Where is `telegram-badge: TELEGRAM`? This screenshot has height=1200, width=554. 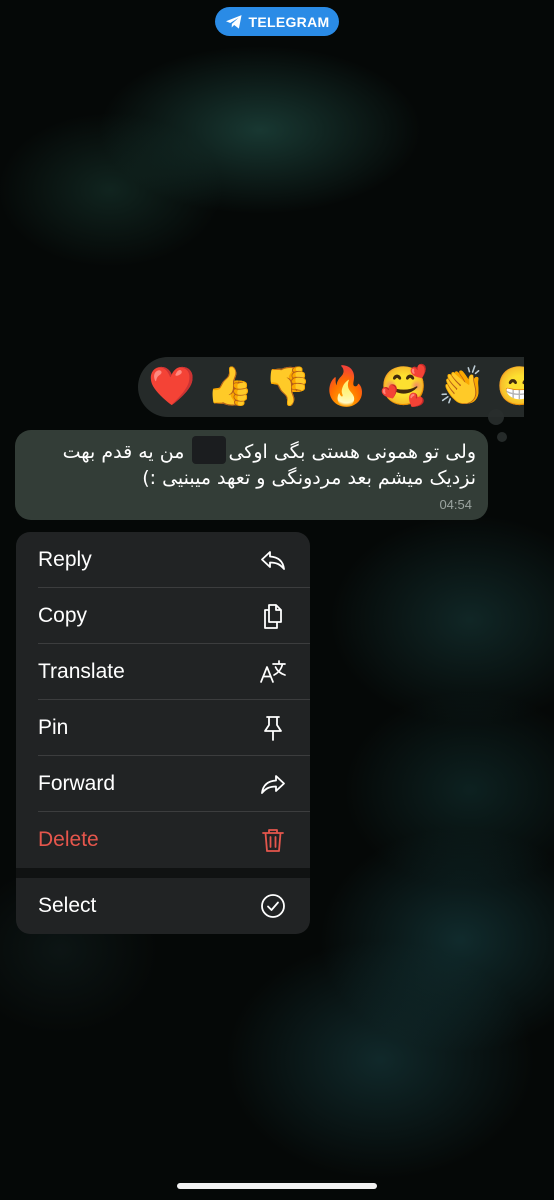
telegram-badge: TELEGRAM is located at coordinates (277, 21).